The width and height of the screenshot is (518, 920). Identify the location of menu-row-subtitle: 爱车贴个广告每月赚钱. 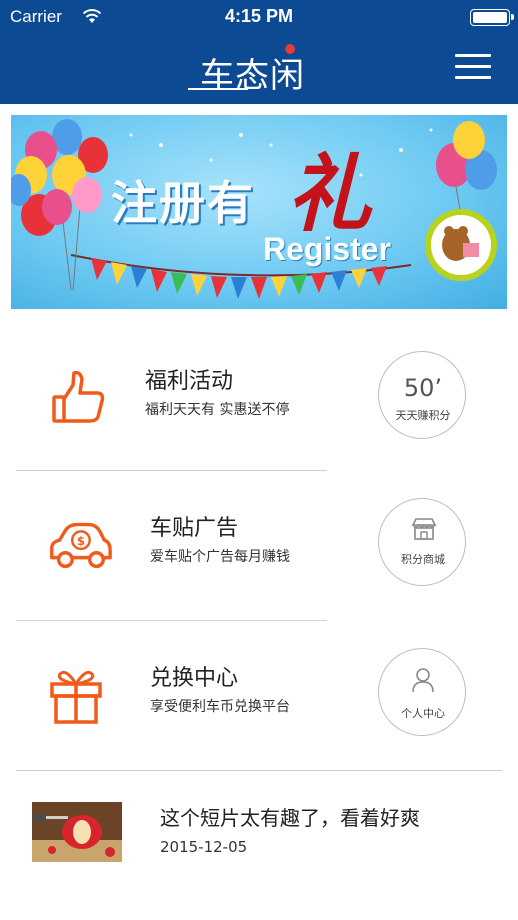
(220, 557).